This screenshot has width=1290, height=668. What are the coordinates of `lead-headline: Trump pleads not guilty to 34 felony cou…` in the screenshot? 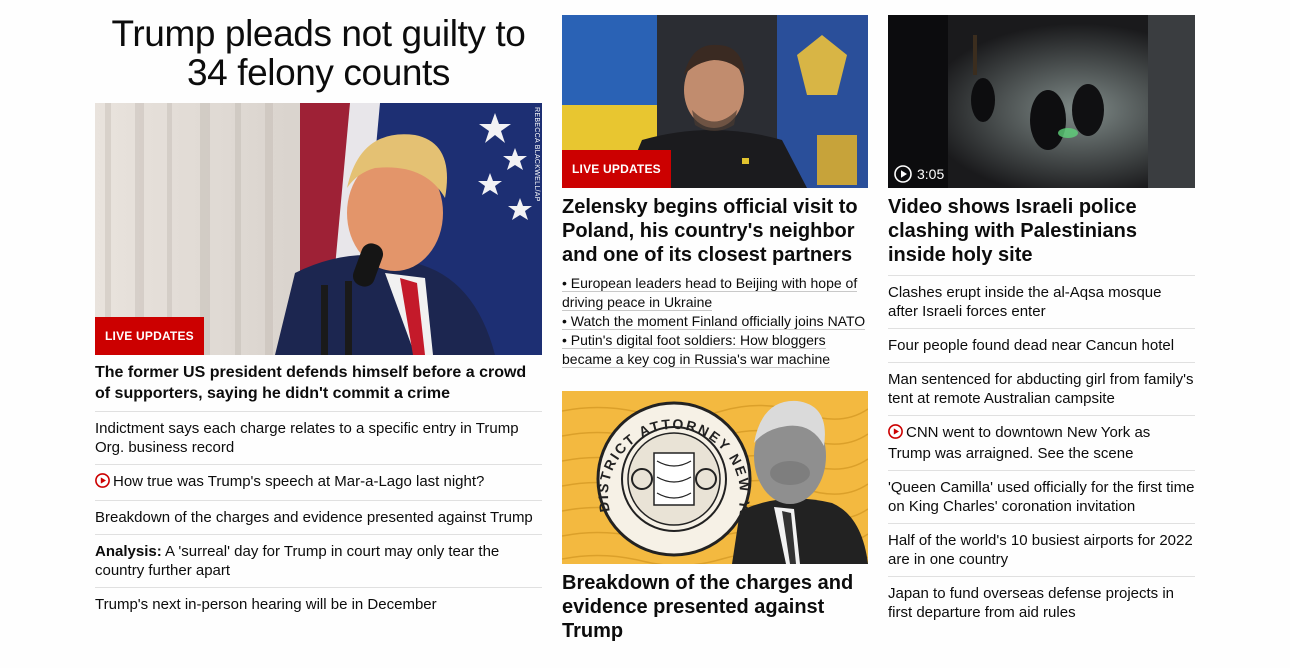 It's located at (318, 53).